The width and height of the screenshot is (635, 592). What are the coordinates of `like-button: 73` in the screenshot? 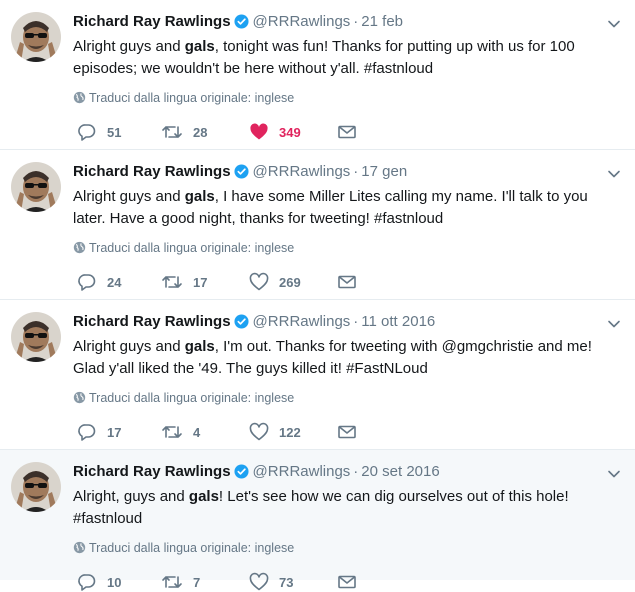 It's located at (271, 582).